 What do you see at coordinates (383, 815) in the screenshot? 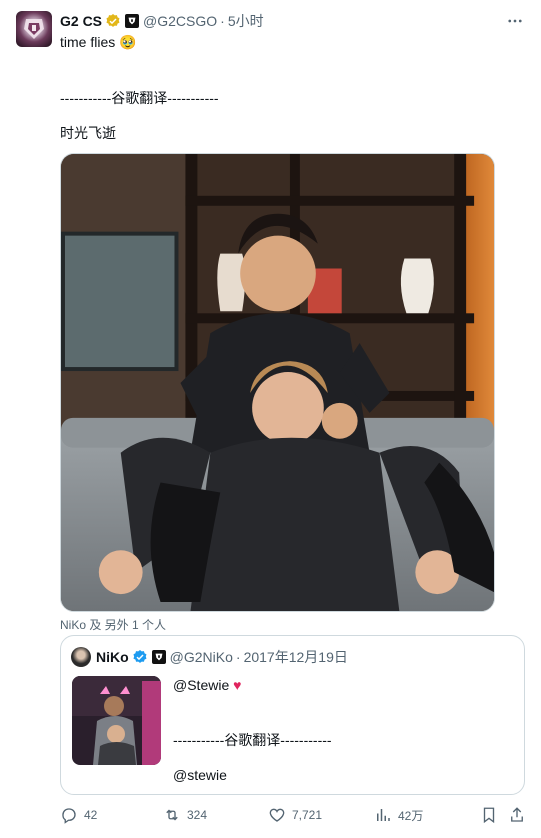
I see `views-icon` at bounding box center [383, 815].